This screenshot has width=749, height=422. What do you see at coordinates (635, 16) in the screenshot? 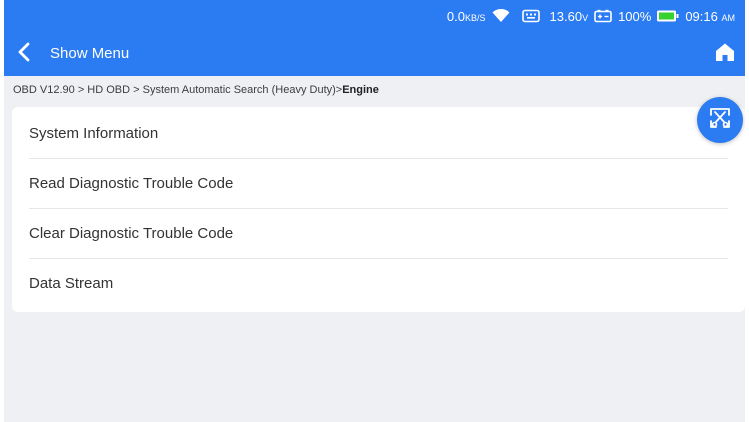
I see `battery-percent: 100%` at bounding box center [635, 16].